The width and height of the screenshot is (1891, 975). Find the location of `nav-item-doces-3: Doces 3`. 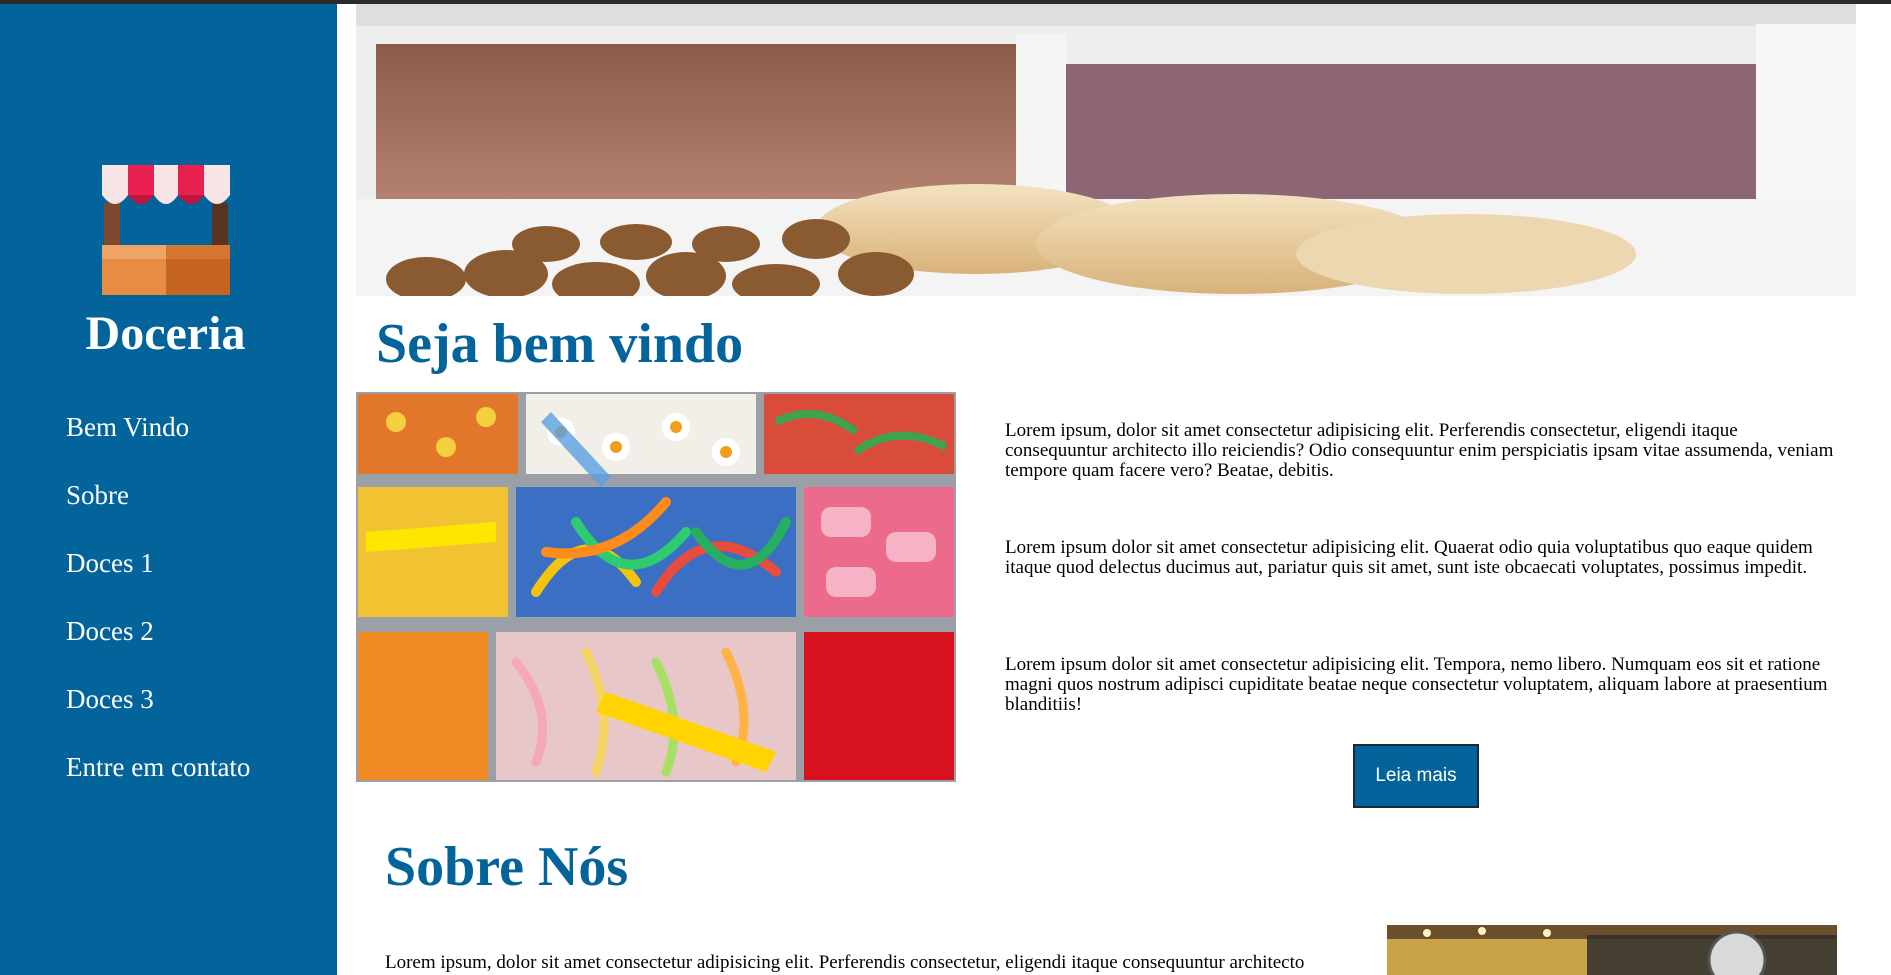

nav-item-doces-3: Doces 3 is located at coordinates (158, 699).